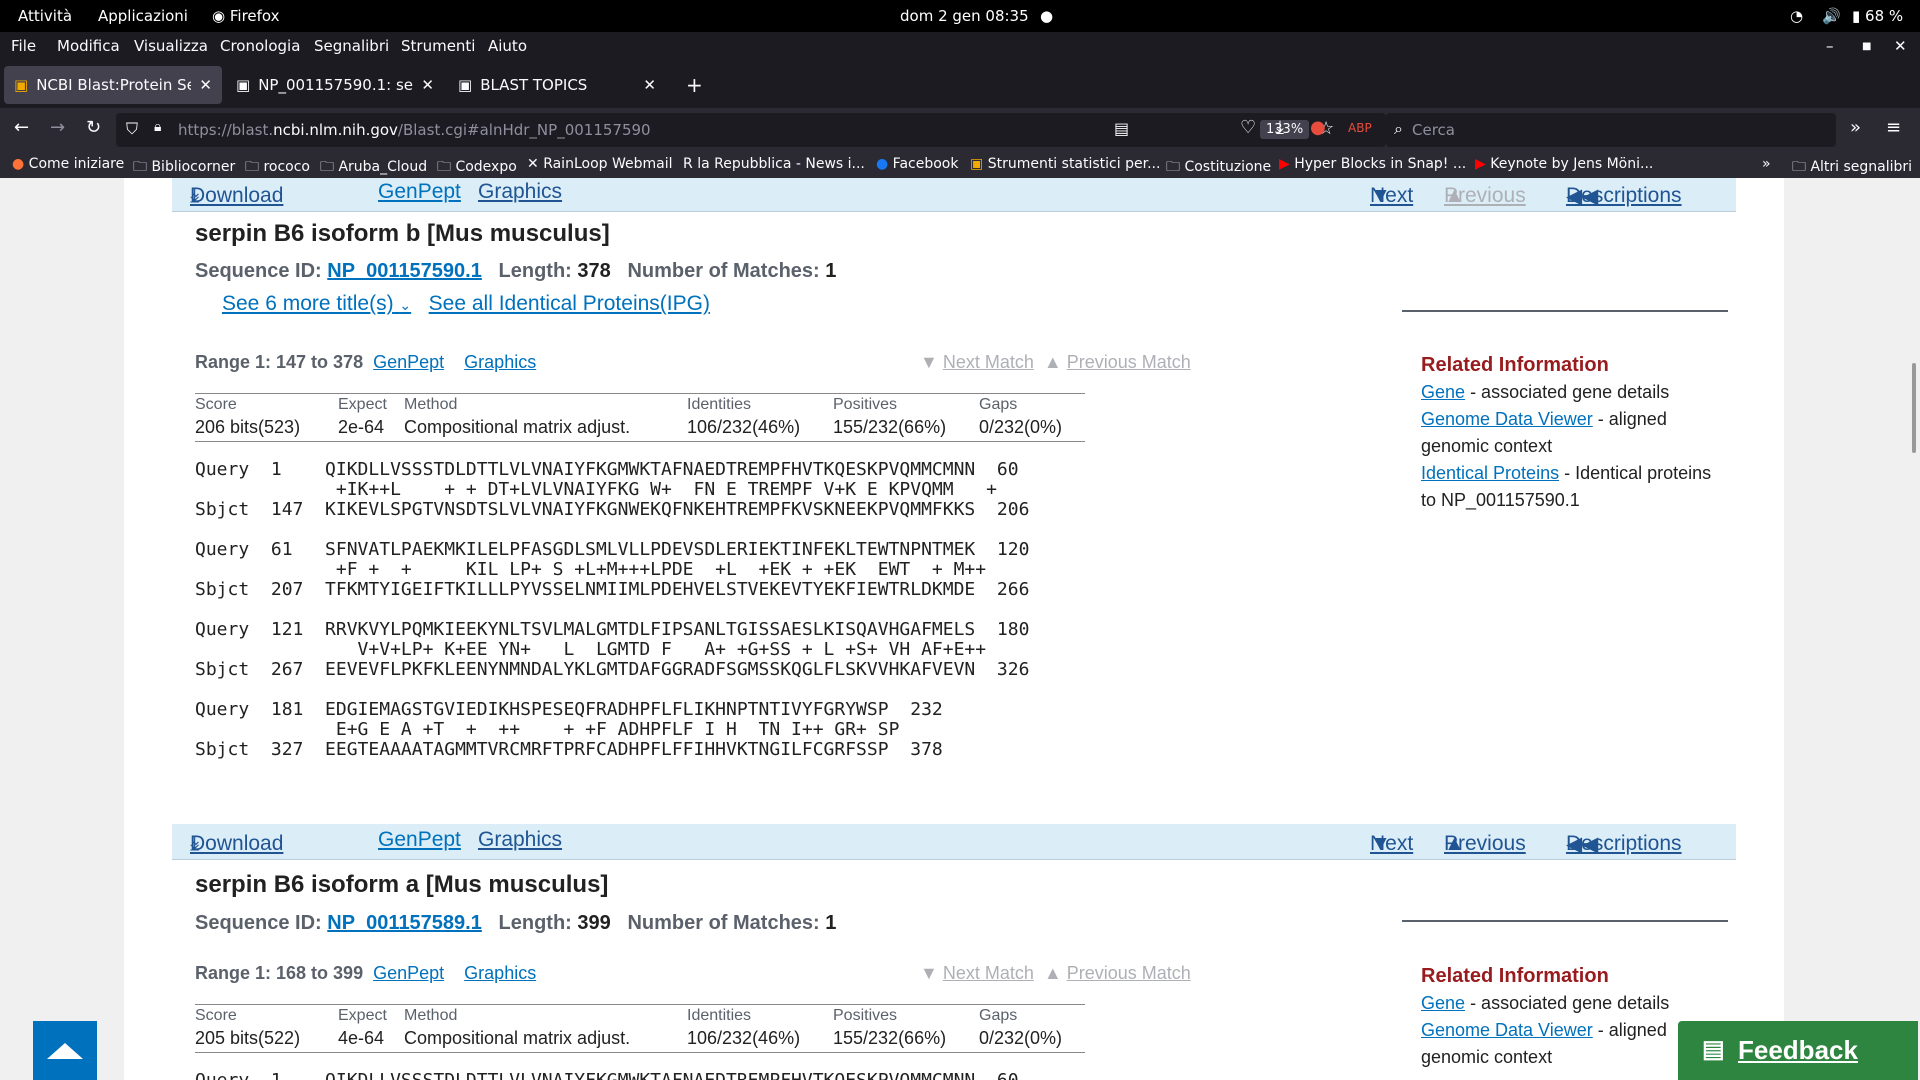 Image resolution: width=1920 pixels, height=1080 pixels. Describe the element at coordinates (21, 127) in the screenshot. I see `back-icon: ←` at that location.